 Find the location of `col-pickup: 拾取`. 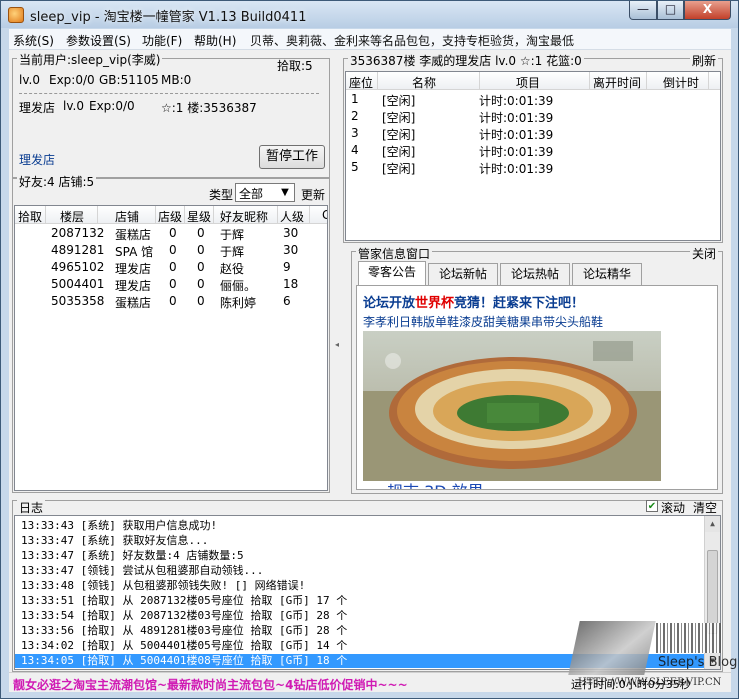

col-pickup: 拾取 is located at coordinates (30, 216).